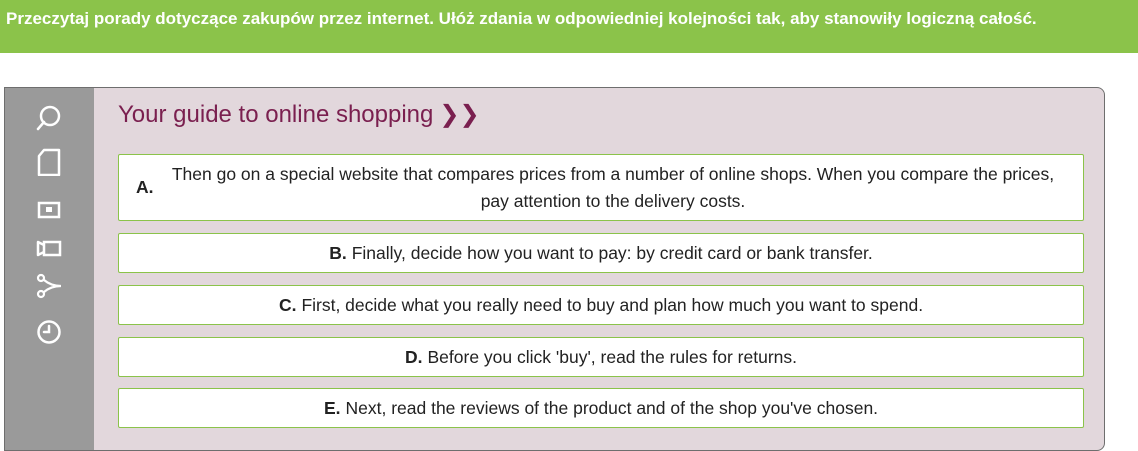 Image resolution: width=1138 pixels, height=451 pixels. I want to click on clock-icon, so click(49, 332).